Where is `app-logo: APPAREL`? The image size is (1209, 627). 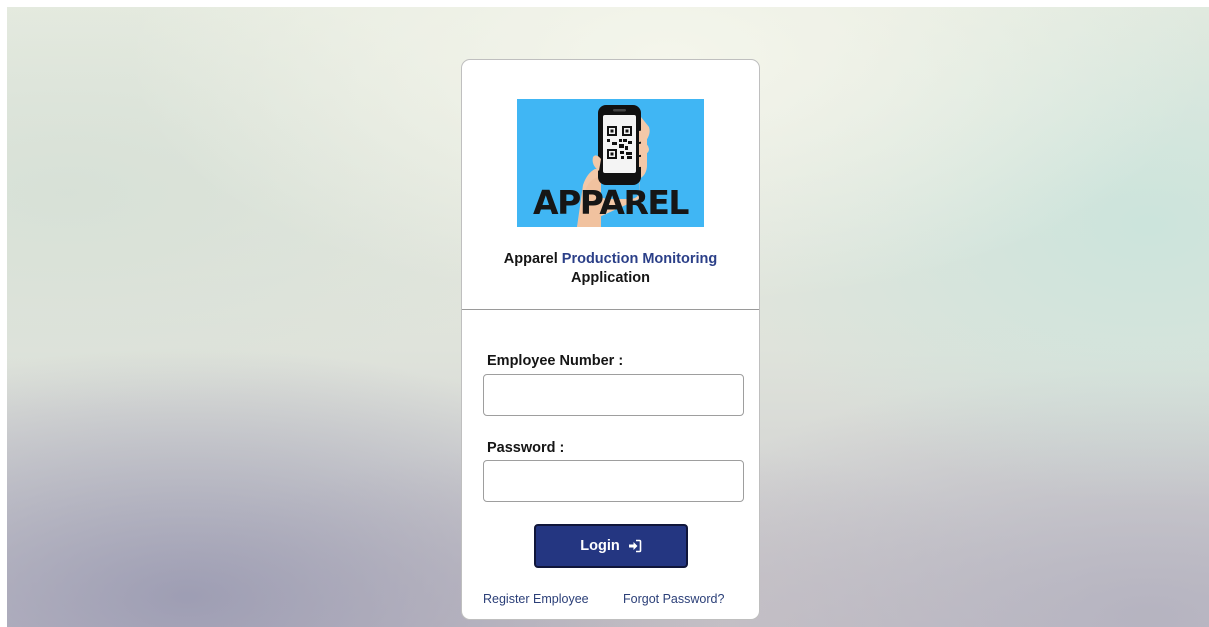
app-logo: APPAREL is located at coordinates (610, 163).